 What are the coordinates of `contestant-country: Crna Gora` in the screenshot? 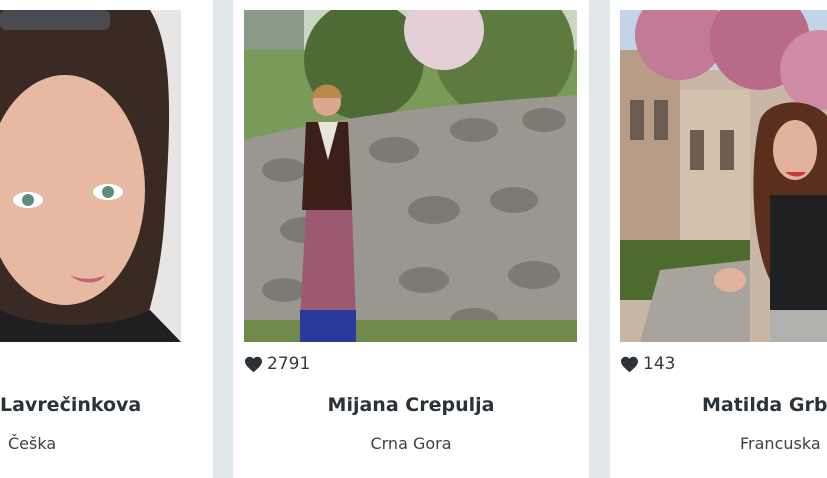 It's located at (411, 443).